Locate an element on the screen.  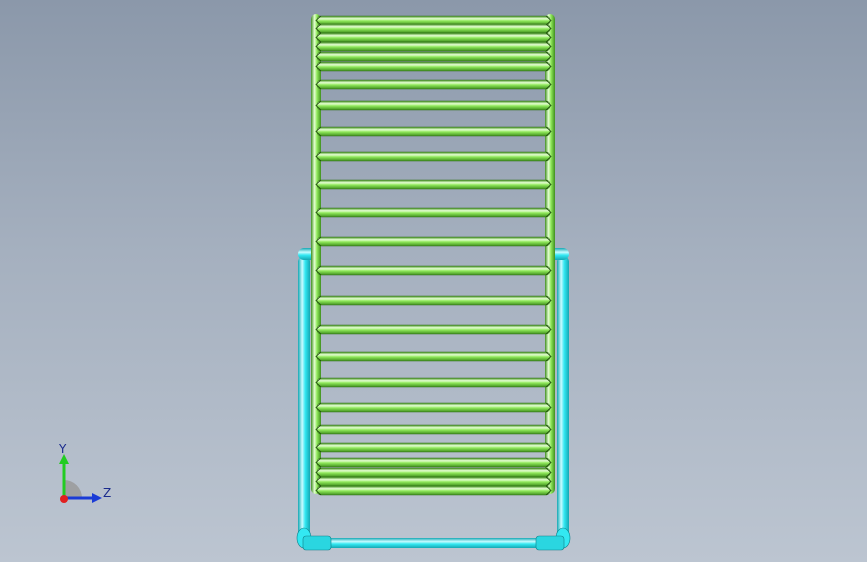
view-orientation-triad: Y Z is located at coordinates (84, 472).